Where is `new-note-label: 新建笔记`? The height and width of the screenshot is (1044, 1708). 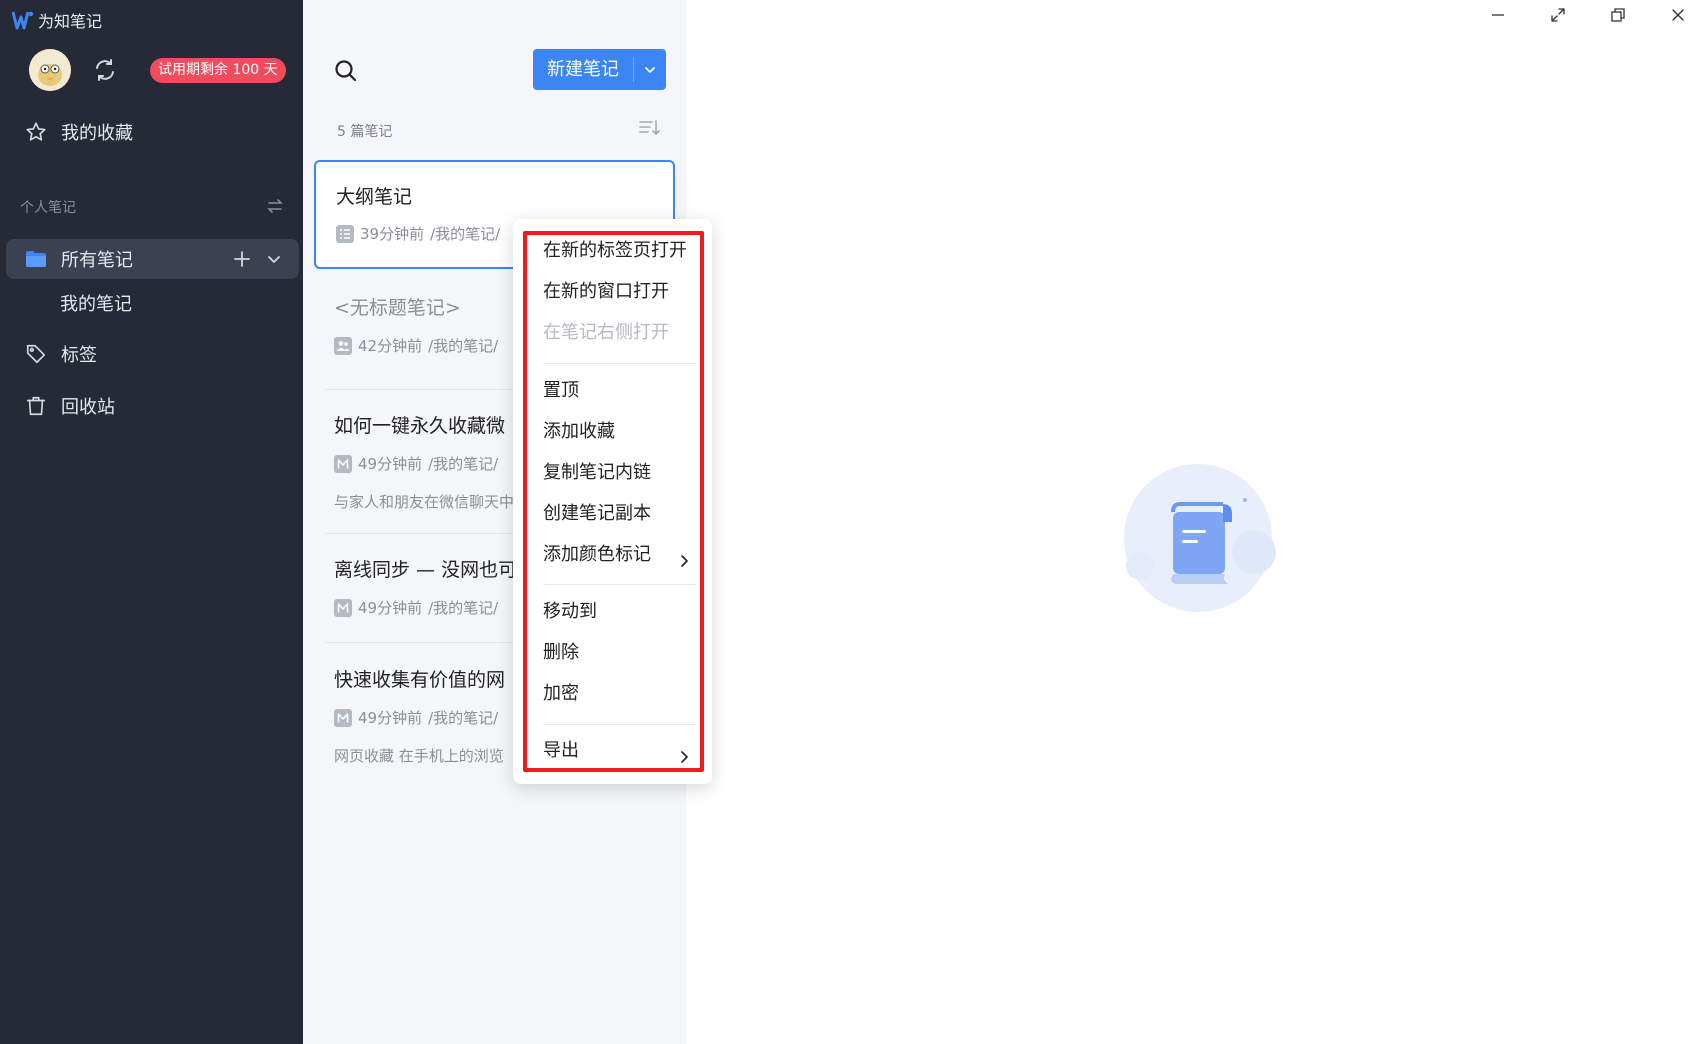
new-note-label: 新建笔记 is located at coordinates (583, 69).